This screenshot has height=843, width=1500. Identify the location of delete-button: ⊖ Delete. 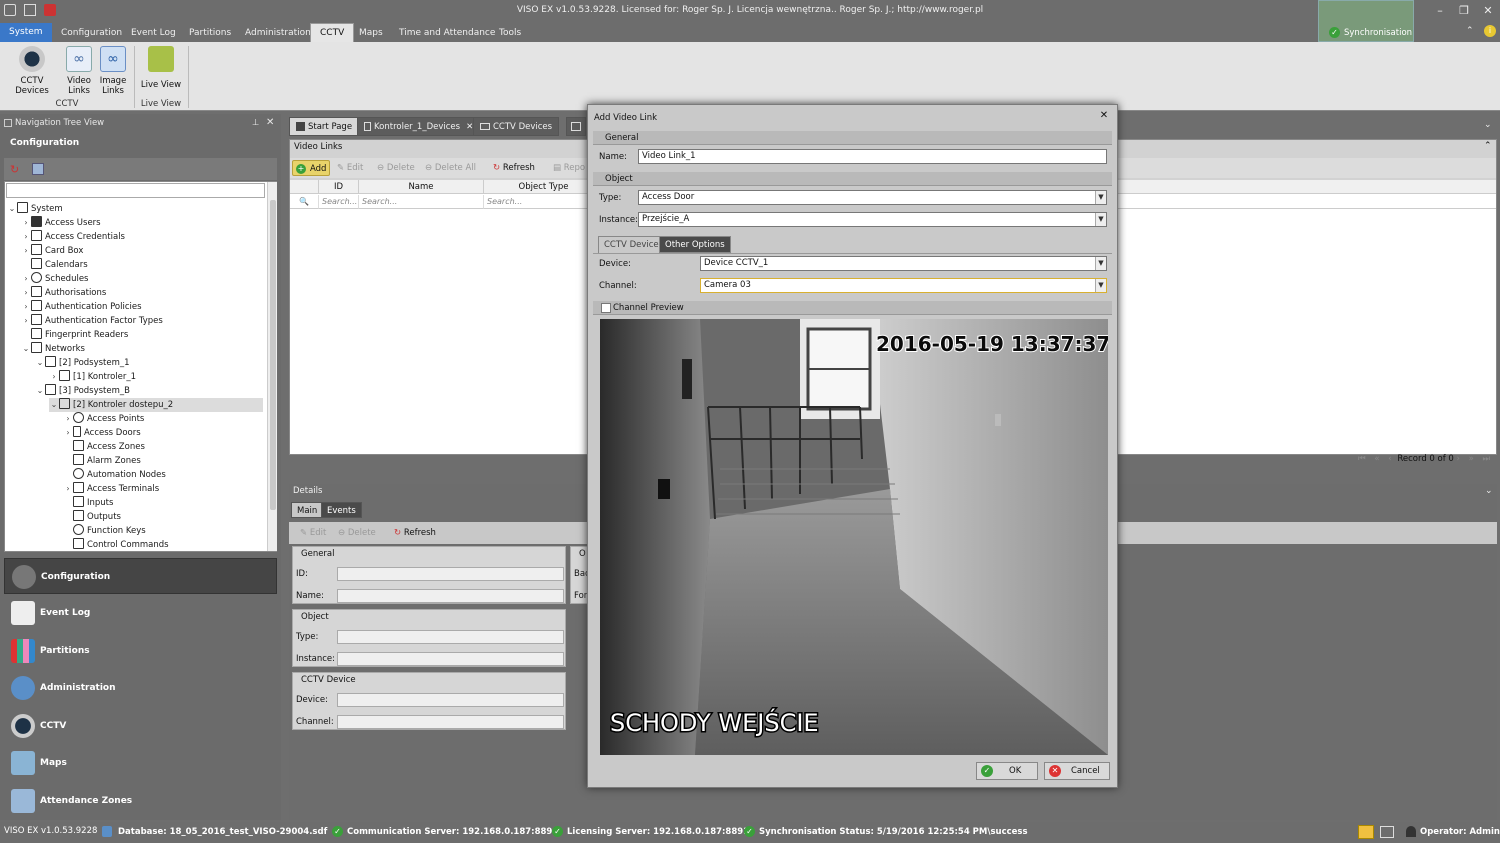
(396, 168).